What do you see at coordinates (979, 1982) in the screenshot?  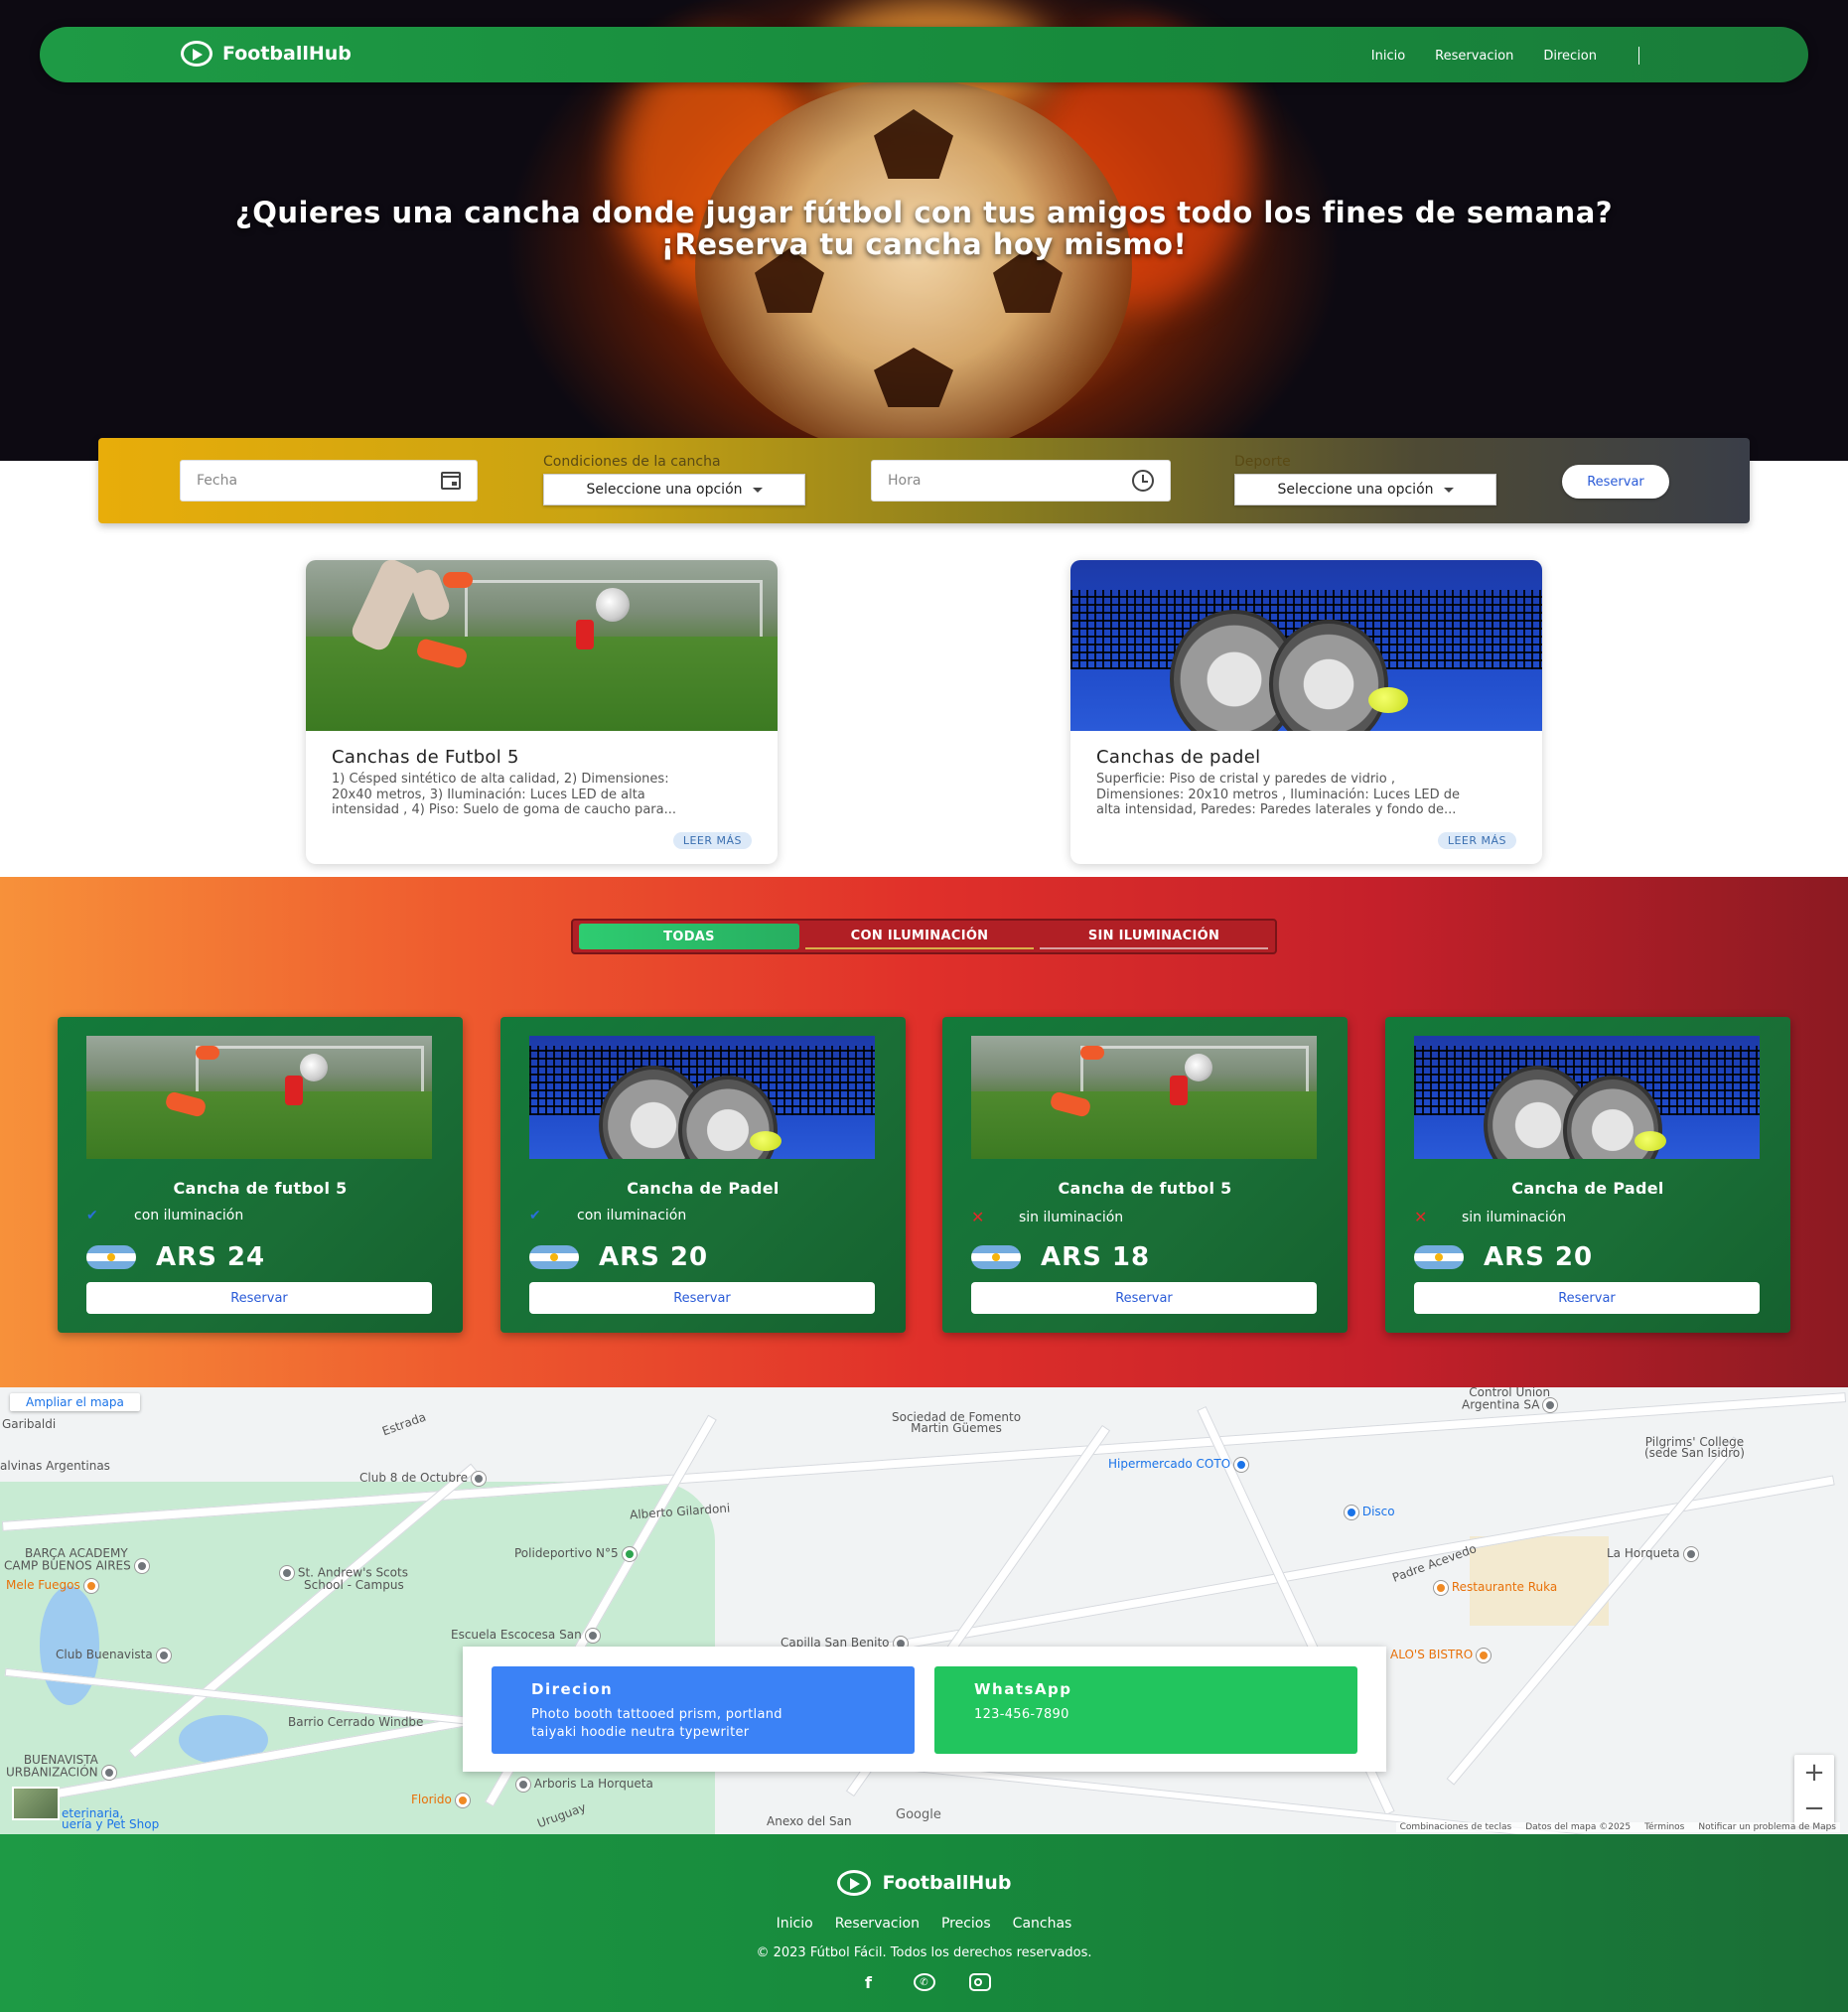 I see `instagram-icon` at bounding box center [979, 1982].